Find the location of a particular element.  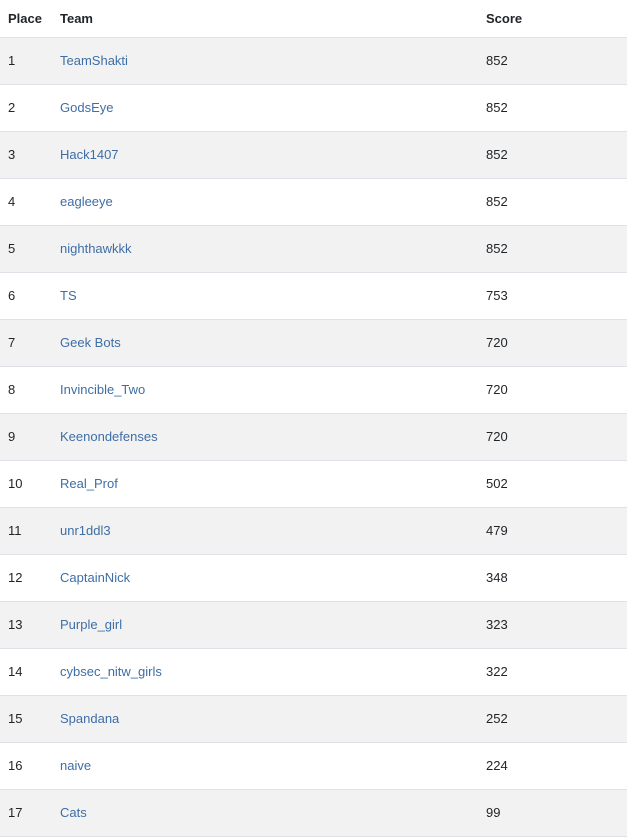

table-row: 8 Invincible_Two 720 is located at coordinates (313, 389).